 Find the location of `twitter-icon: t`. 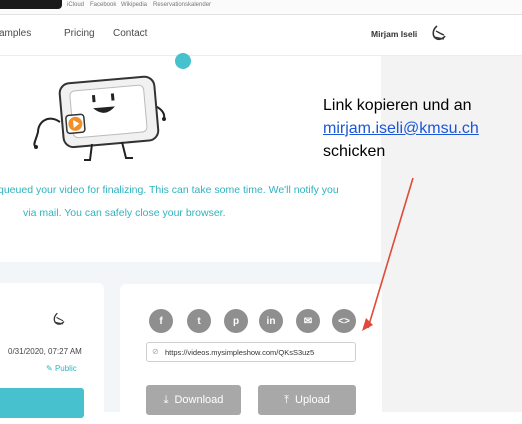

twitter-icon: t is located at coordinates (199, 321).